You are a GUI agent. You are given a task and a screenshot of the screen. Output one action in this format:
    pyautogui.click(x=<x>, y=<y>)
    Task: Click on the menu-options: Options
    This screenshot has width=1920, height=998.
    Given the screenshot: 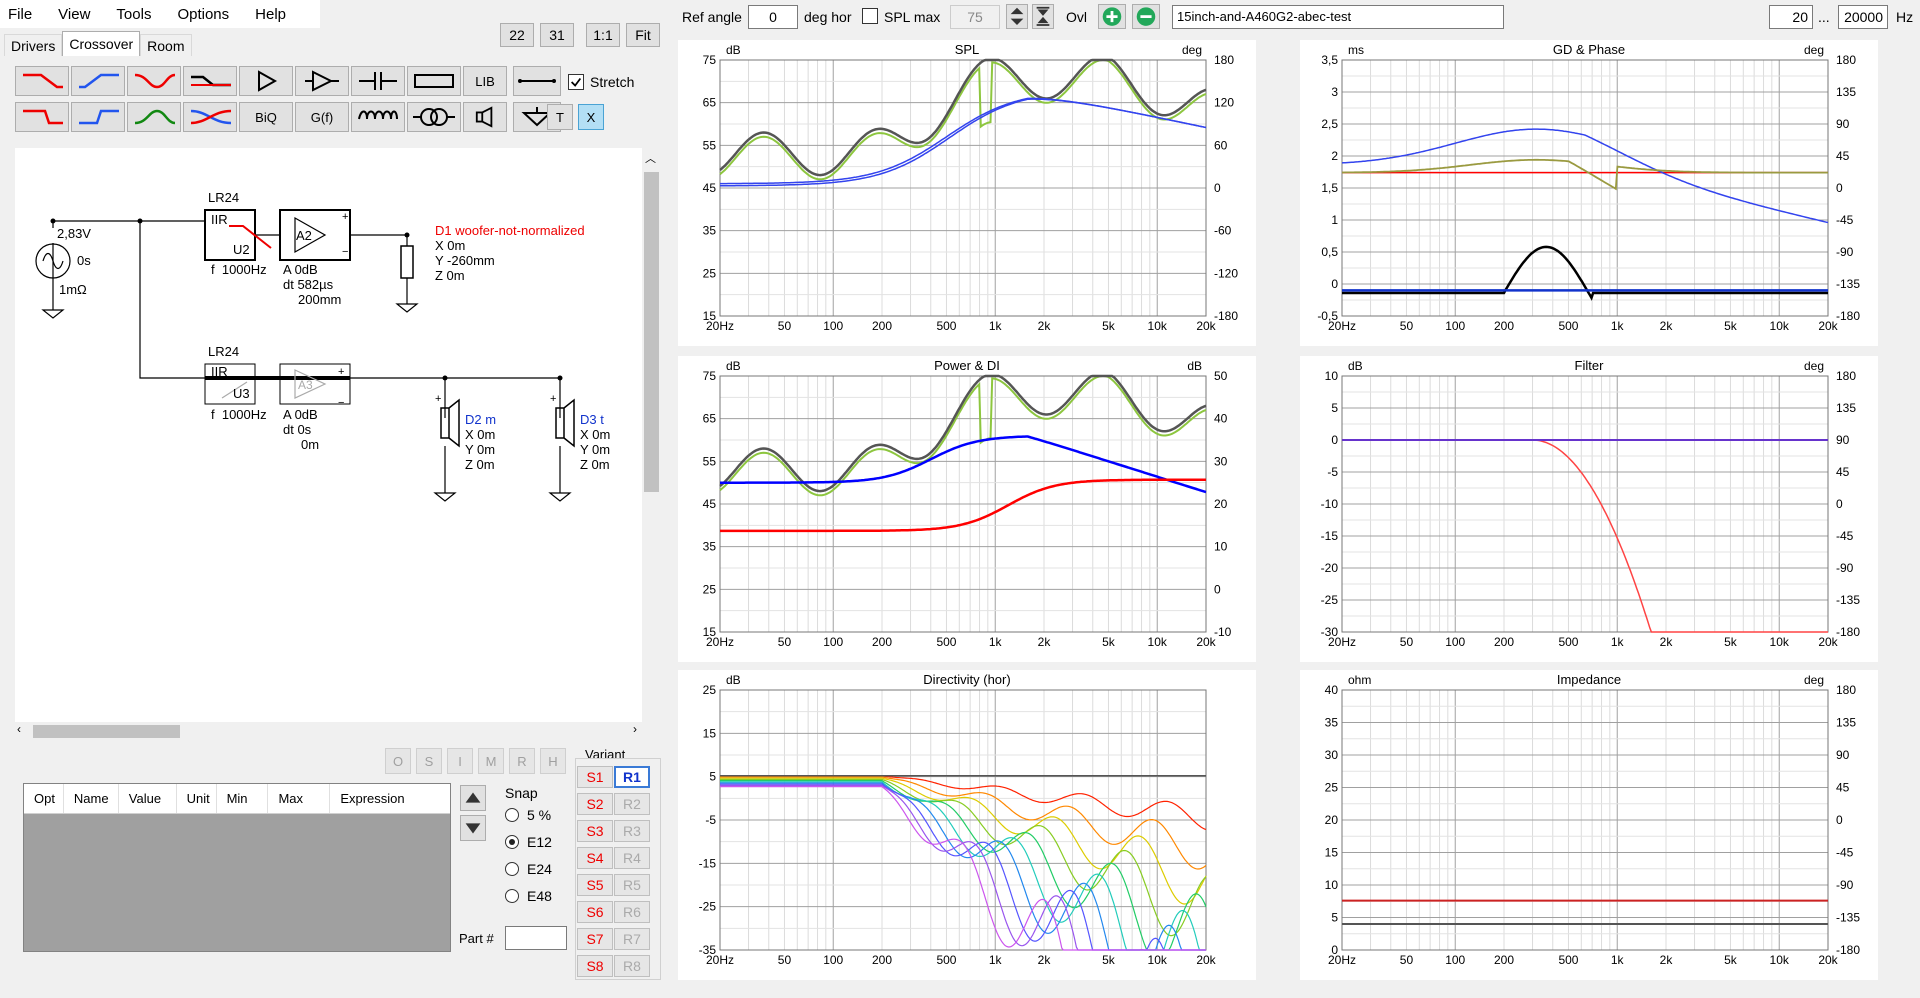 What is the action you would take?
    pyautogui.click(x=203, y=14)
    